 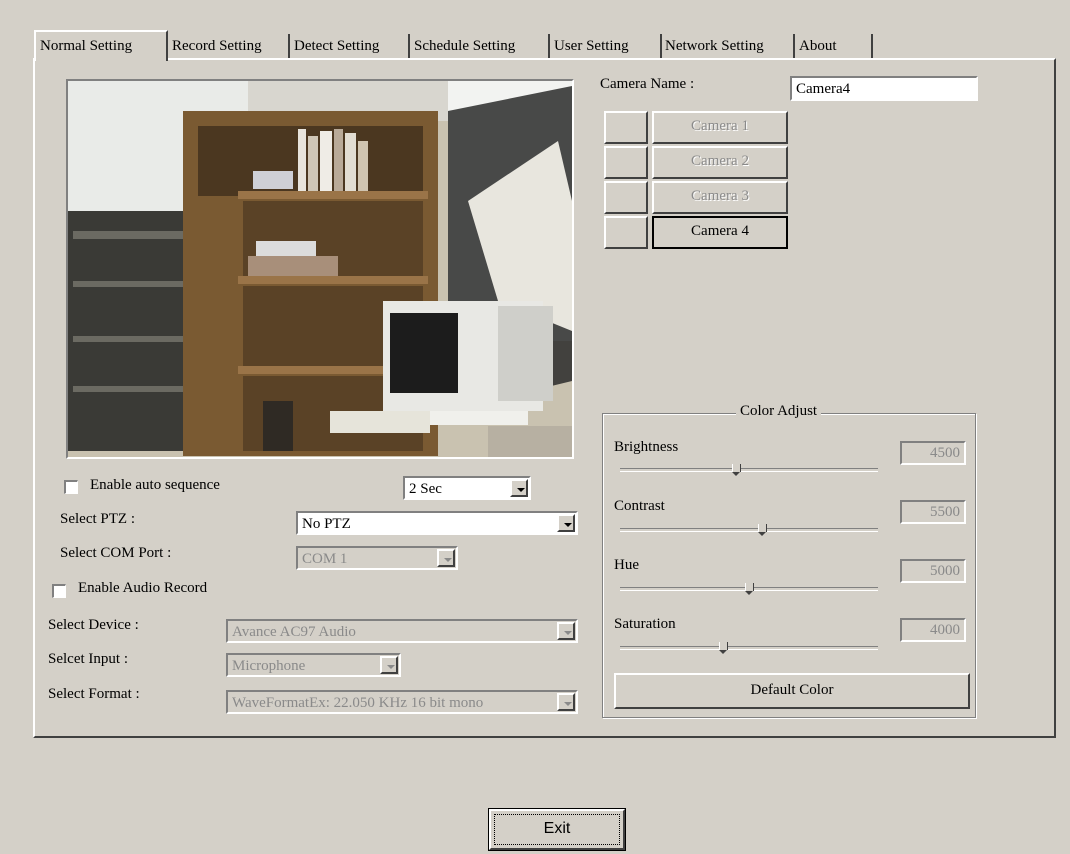 What do you see at coordinates (626, 565) in the screenshot?
I see `hue-label: Hue` at bounding box center [626, 565].